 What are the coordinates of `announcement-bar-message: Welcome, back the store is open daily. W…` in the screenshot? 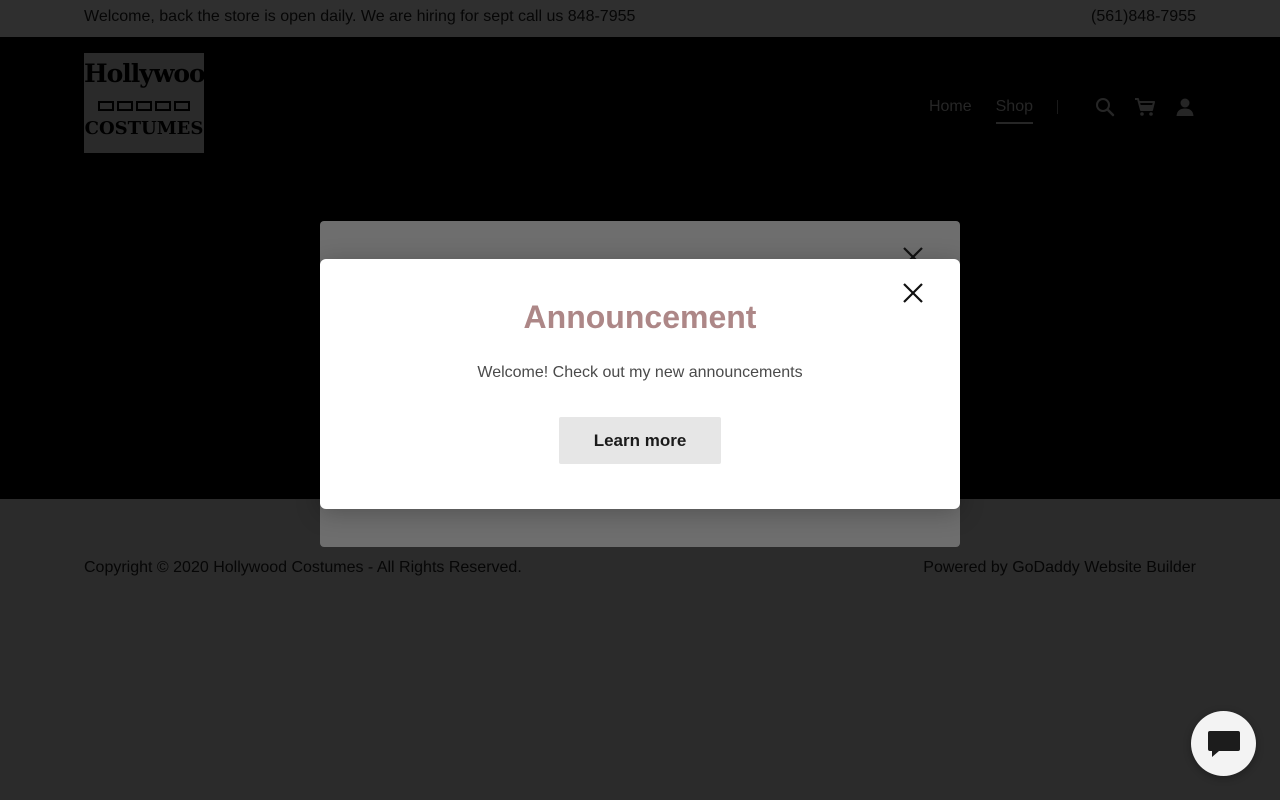 It's located at (360, 16).